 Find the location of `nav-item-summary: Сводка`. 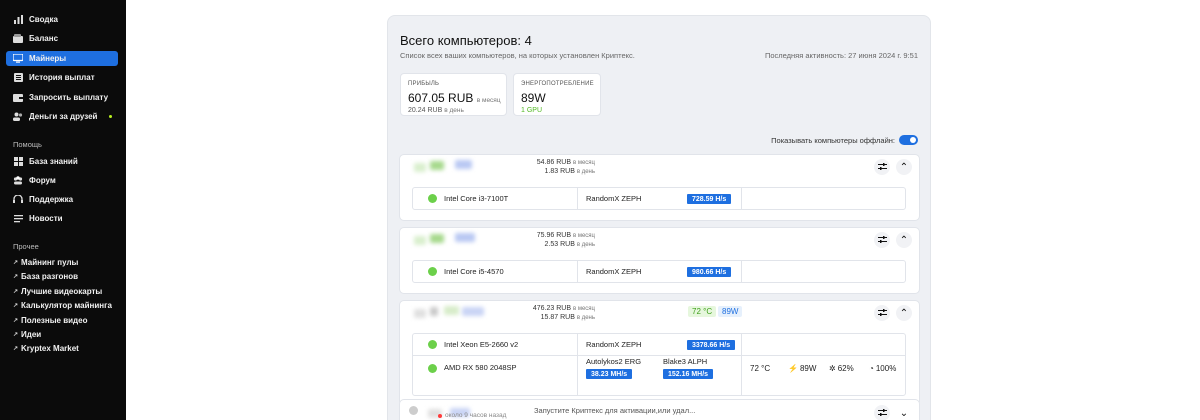

nav-item-summary: Сводка is located at coordinates (62, 19).